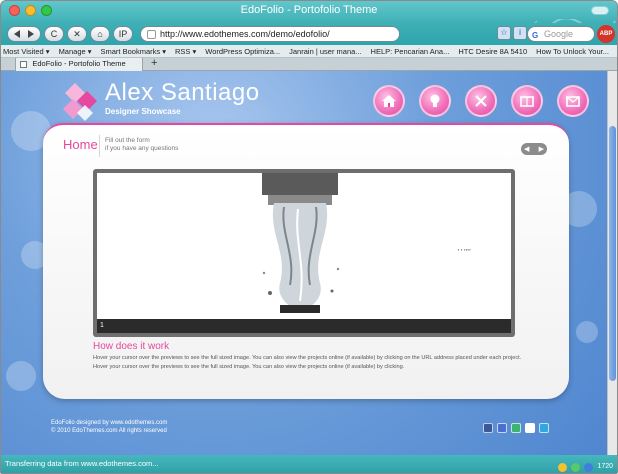 The image size is (618, 474). I want to click on bookmark-icon: ☆, so click(504, 33).